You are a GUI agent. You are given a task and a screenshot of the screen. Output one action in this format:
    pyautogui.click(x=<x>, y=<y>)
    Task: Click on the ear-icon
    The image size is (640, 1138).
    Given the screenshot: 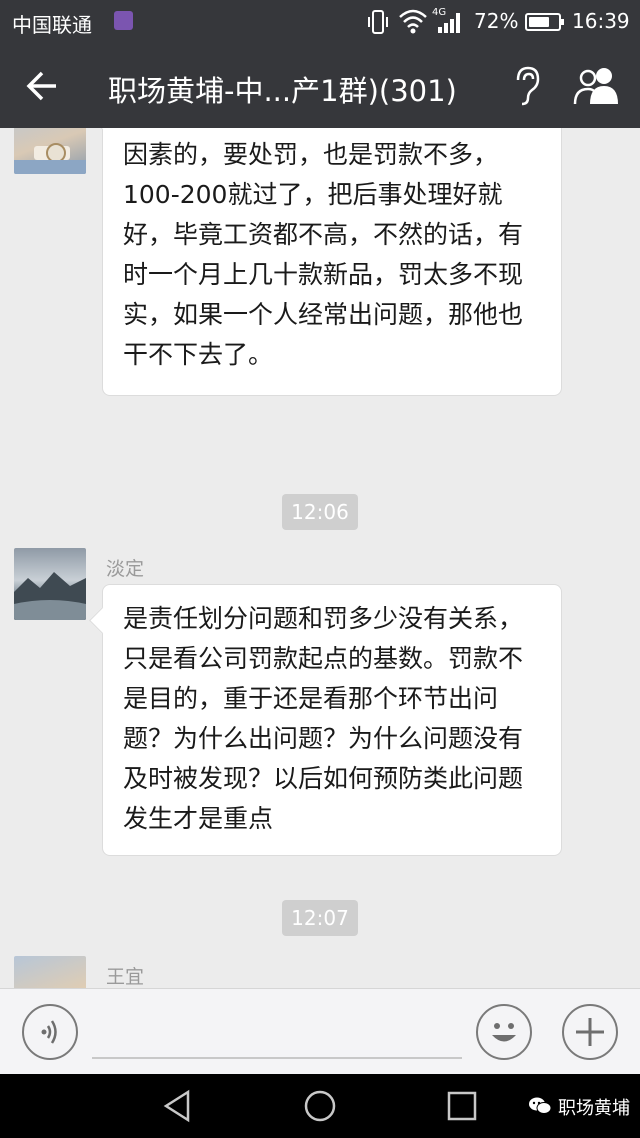 What is the action you would take?
    pyautogui.click(x=528, y=86)
    